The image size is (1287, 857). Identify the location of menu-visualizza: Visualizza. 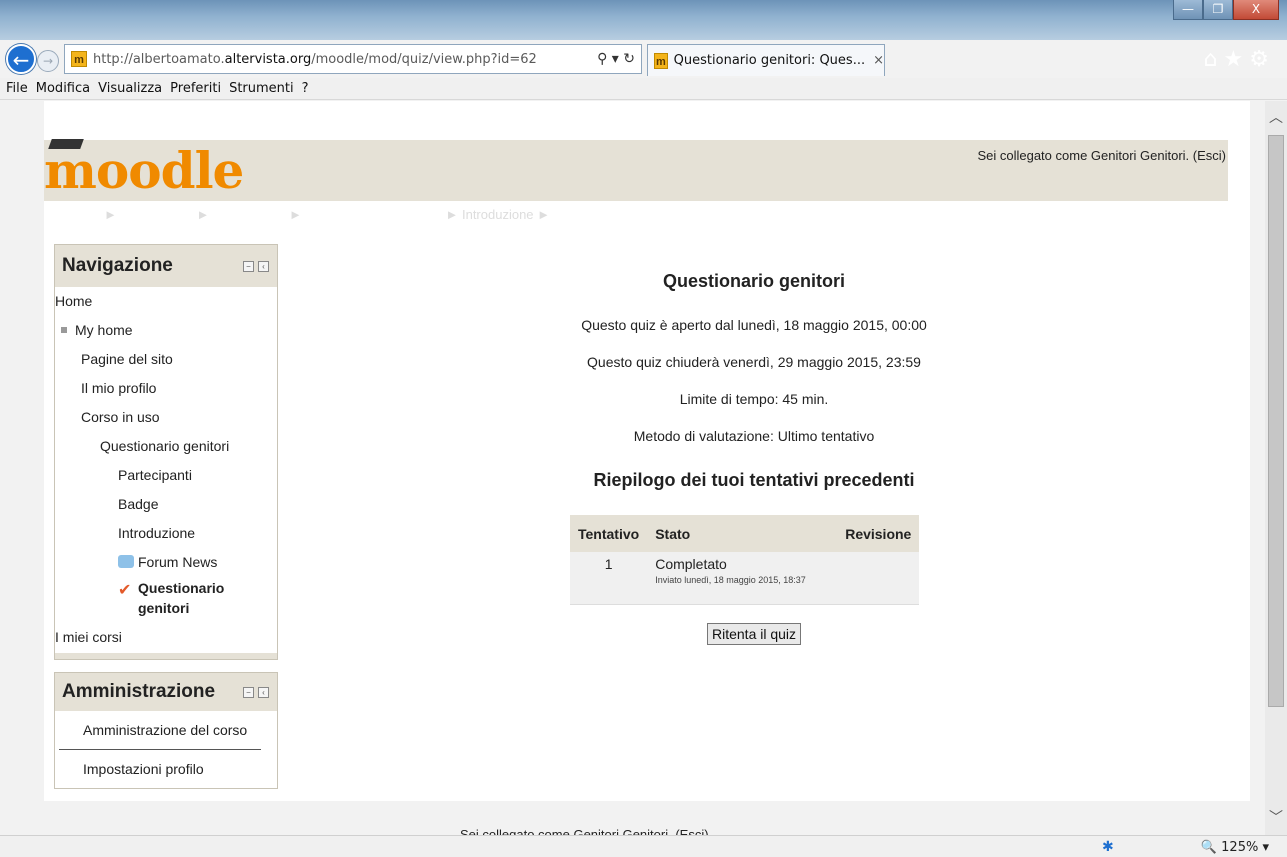
(130, 88).